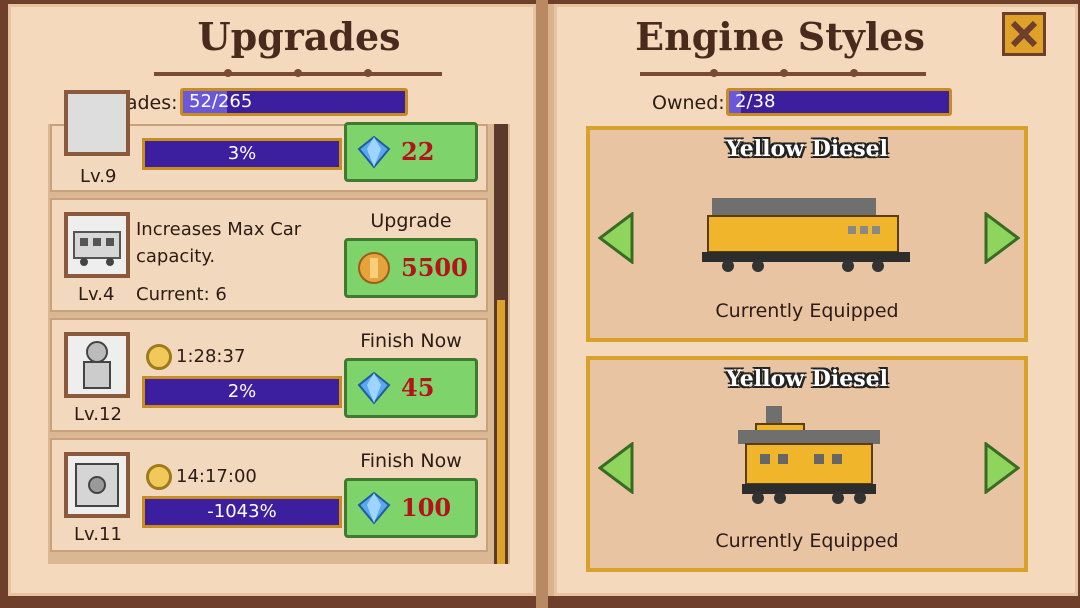  What do you see at coordinates (269, 495) in the screenshot?
I see `list-item: Lv.11 14:17:00 -1043% Finish Now 100` at bounding box center [269, 495].